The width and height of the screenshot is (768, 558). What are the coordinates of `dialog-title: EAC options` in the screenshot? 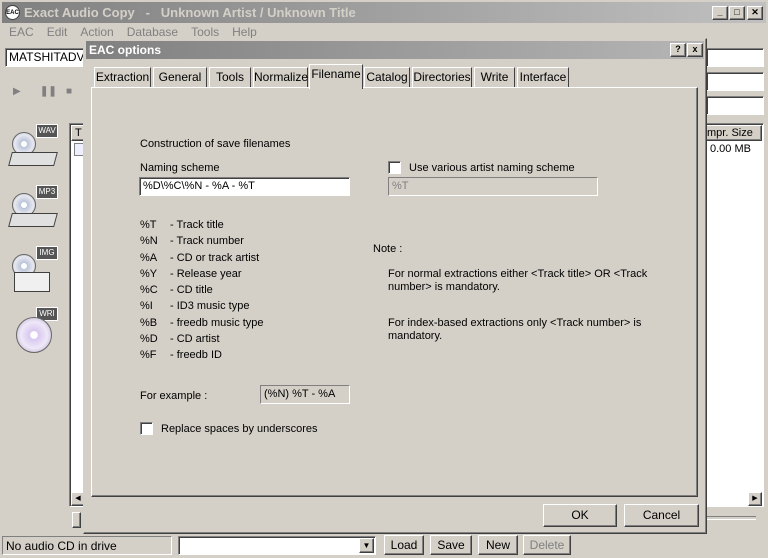 It's located at (125, 50).